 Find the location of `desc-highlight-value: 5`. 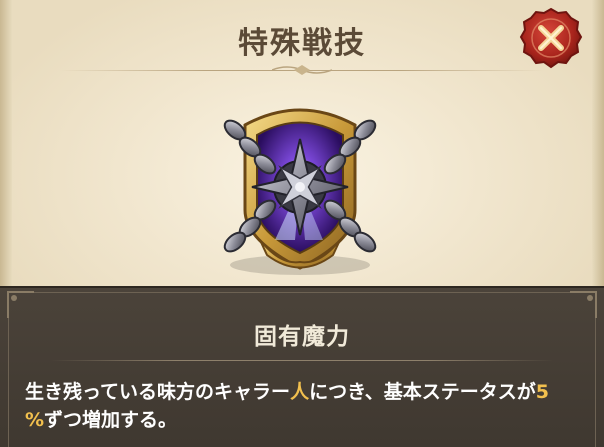

desc-highlight-value: 5 is located at coordinates (542, 392).